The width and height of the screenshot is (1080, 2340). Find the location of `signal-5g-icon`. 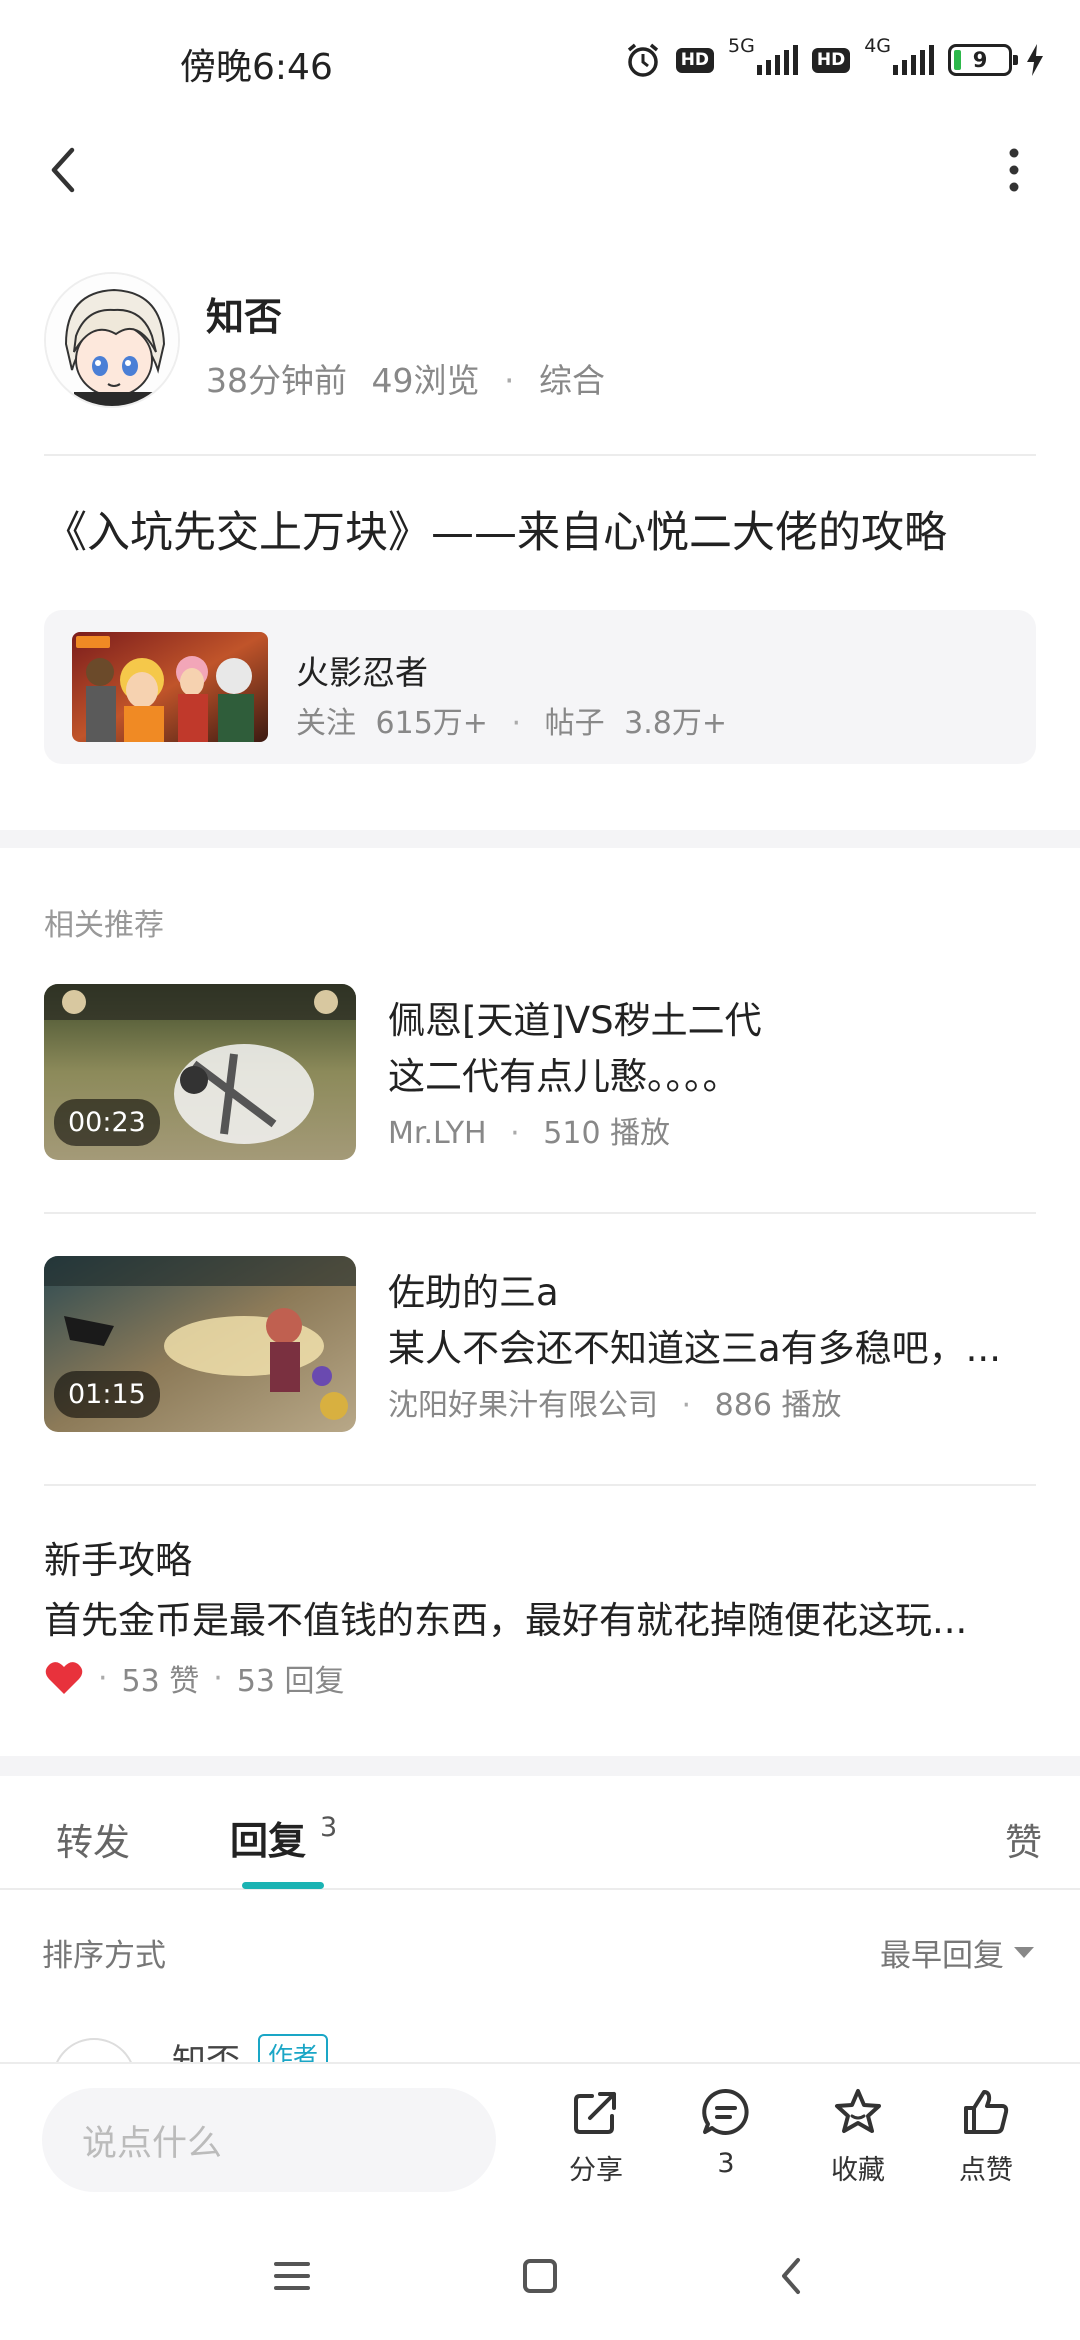

signal-5g-icon is located at coordinates (777, 60).